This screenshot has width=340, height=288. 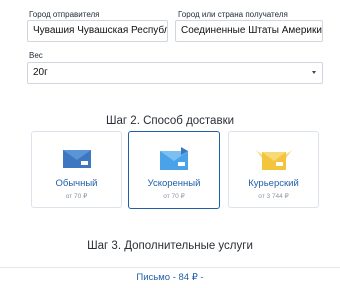 What do you see at coordinates (273, 183) in the screenshot?
I see `delivery-option-name: Курьерский` at bounding box center [273, 183].